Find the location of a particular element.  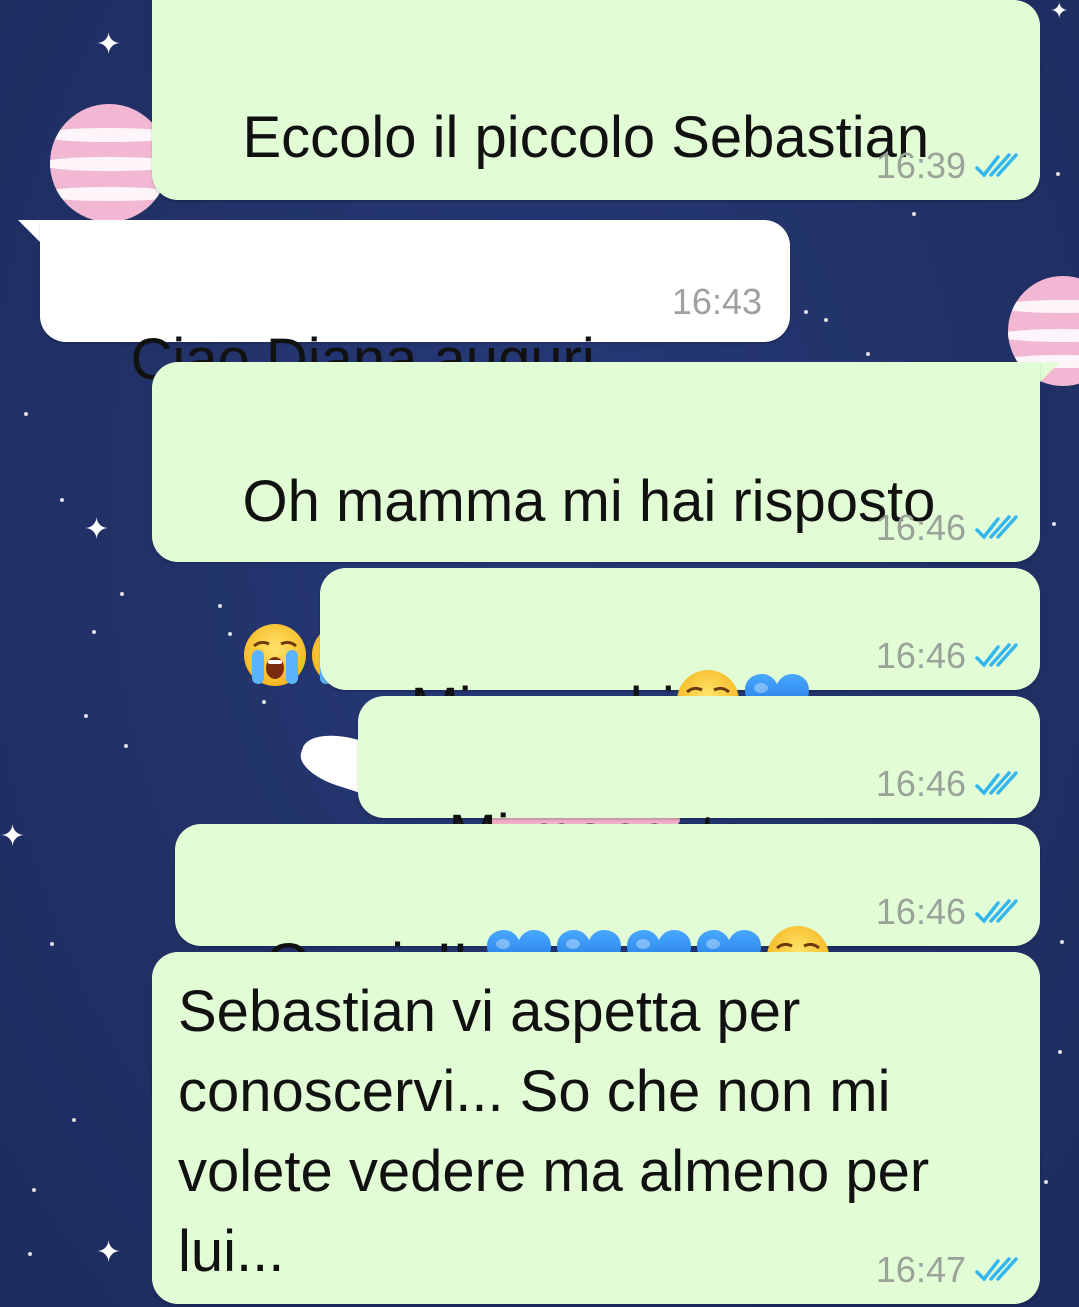

message-time: 16:39 is located at coordinates (920, 165).